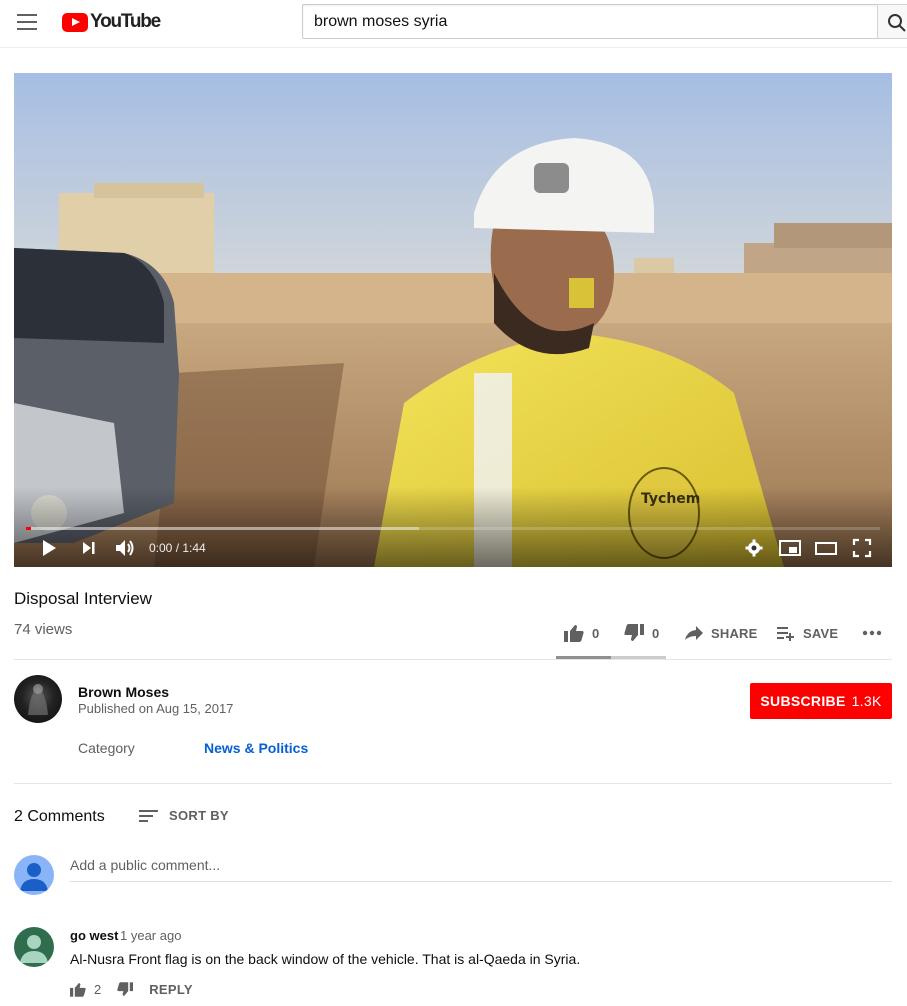 This screenshot has height=1006, width=907. I want to click on next-icon, so click(89, 548).